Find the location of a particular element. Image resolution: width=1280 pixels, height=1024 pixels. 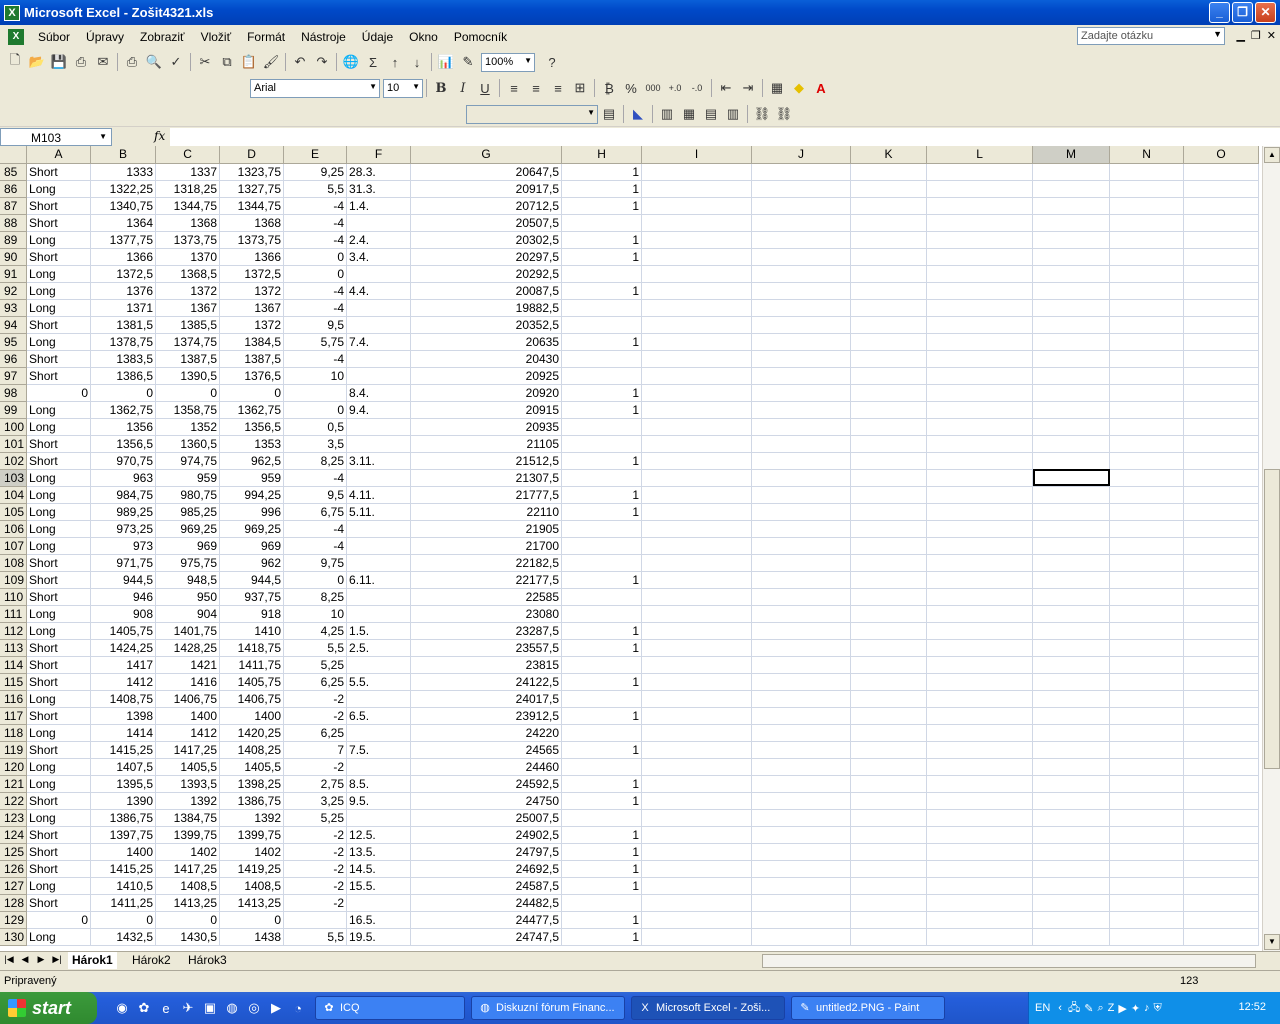

cell-b: 1412 is located at coordinates (123, 682).